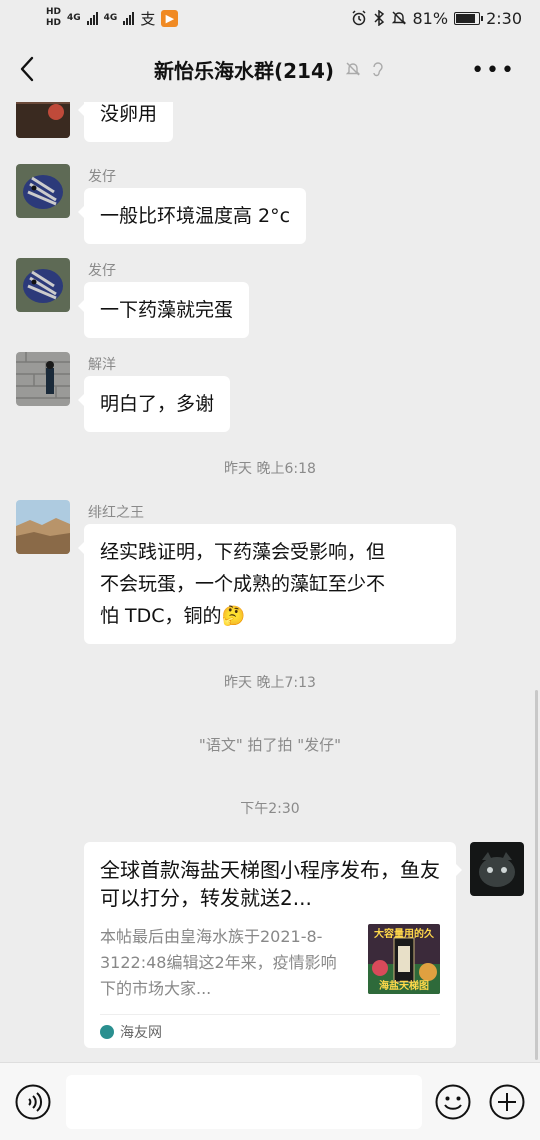 Image resolution: width=540 pixels, height=1140 pixels. What do you see at coordinates (270, 683) in the screenshot?
I see `timestamp: 昨天 晚上7:13` at bounding box center [270, 683].